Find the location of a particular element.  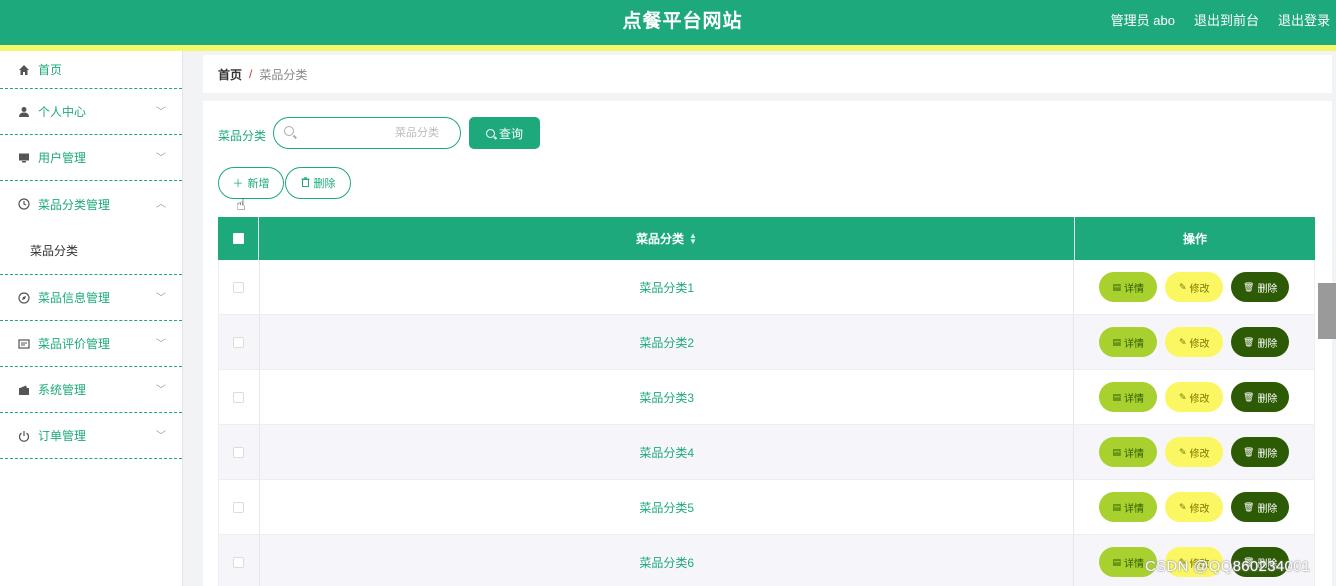

logout-link: 退出登录 is located at coordinates (1304, 19).